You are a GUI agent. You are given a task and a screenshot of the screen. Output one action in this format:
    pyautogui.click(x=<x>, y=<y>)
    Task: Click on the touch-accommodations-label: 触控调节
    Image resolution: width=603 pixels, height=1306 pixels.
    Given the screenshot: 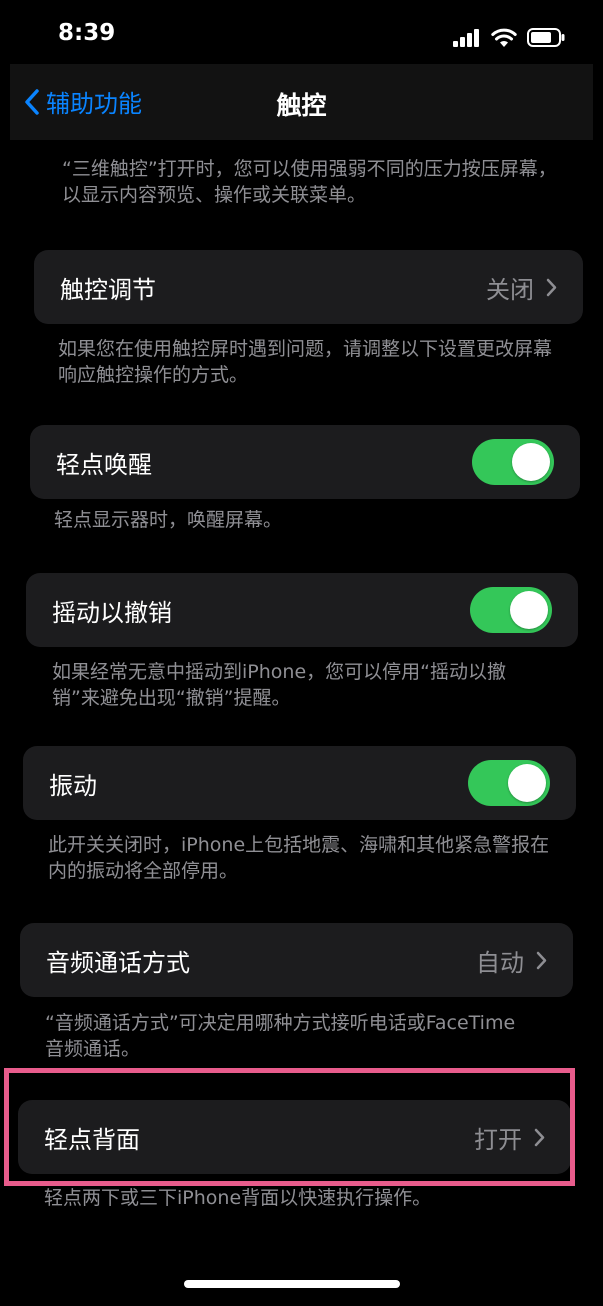 What is the action you would take?
    pyautogui.click(x=108, y=289)
    